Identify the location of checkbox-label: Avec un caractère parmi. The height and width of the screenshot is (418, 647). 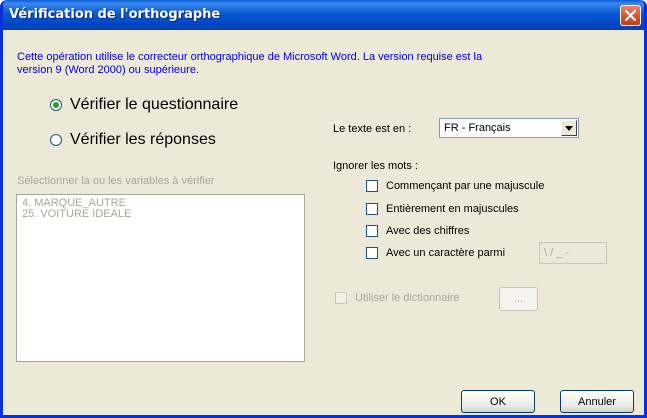
(446, 253).